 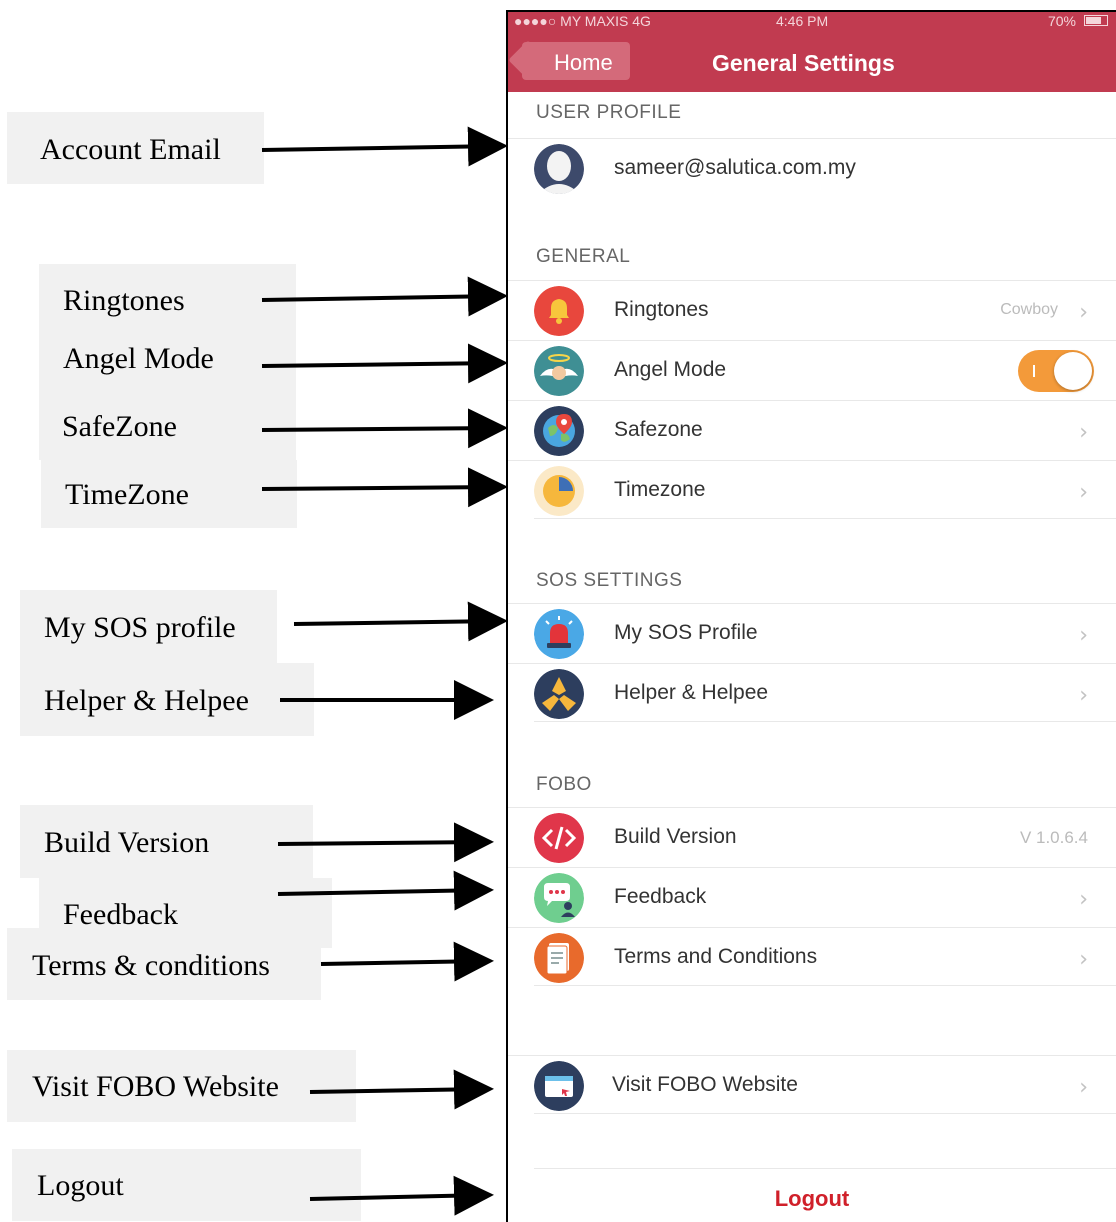 What do you see at coordinates (691, 692) in the screenshot?
I see `helper-helpee-label: Helper & Helpee` at bounding box center [691, 692].